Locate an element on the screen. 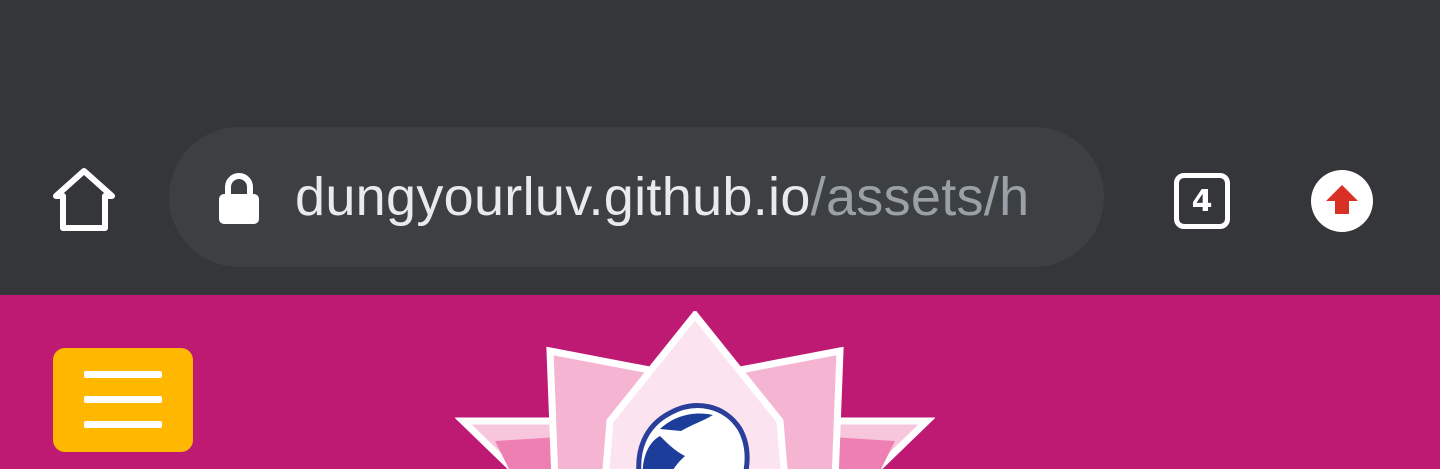  update-available-icon is located at coordinates (1342, 201).